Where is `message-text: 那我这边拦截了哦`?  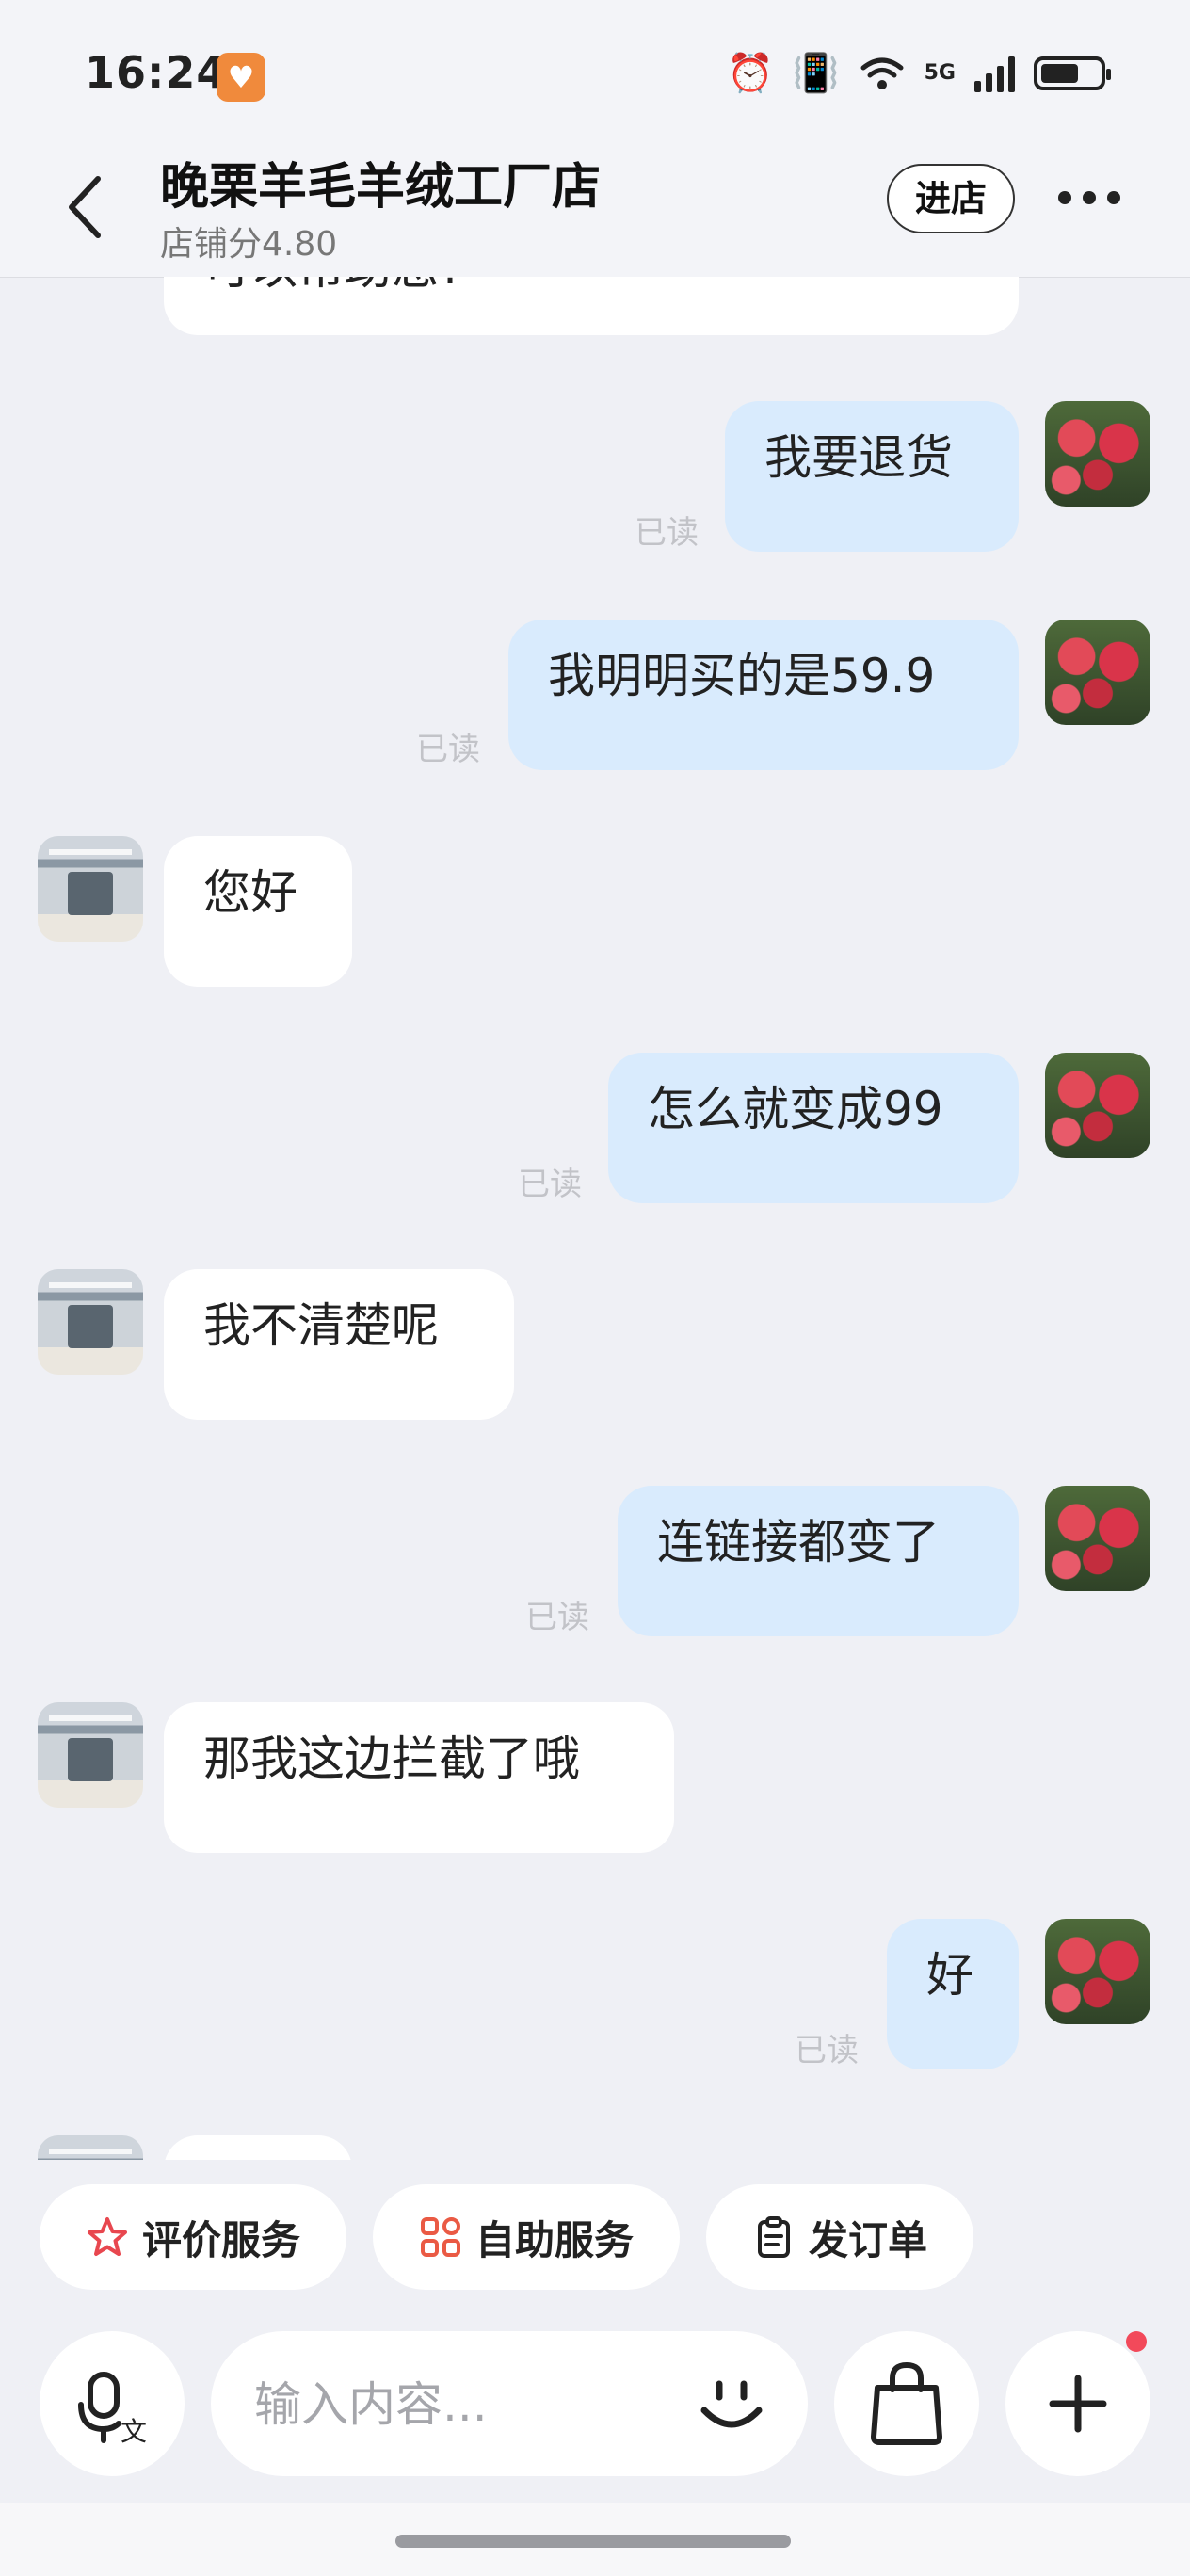 message-text: 那我这边拦截了哦 is located at coordinates (391, 1758).